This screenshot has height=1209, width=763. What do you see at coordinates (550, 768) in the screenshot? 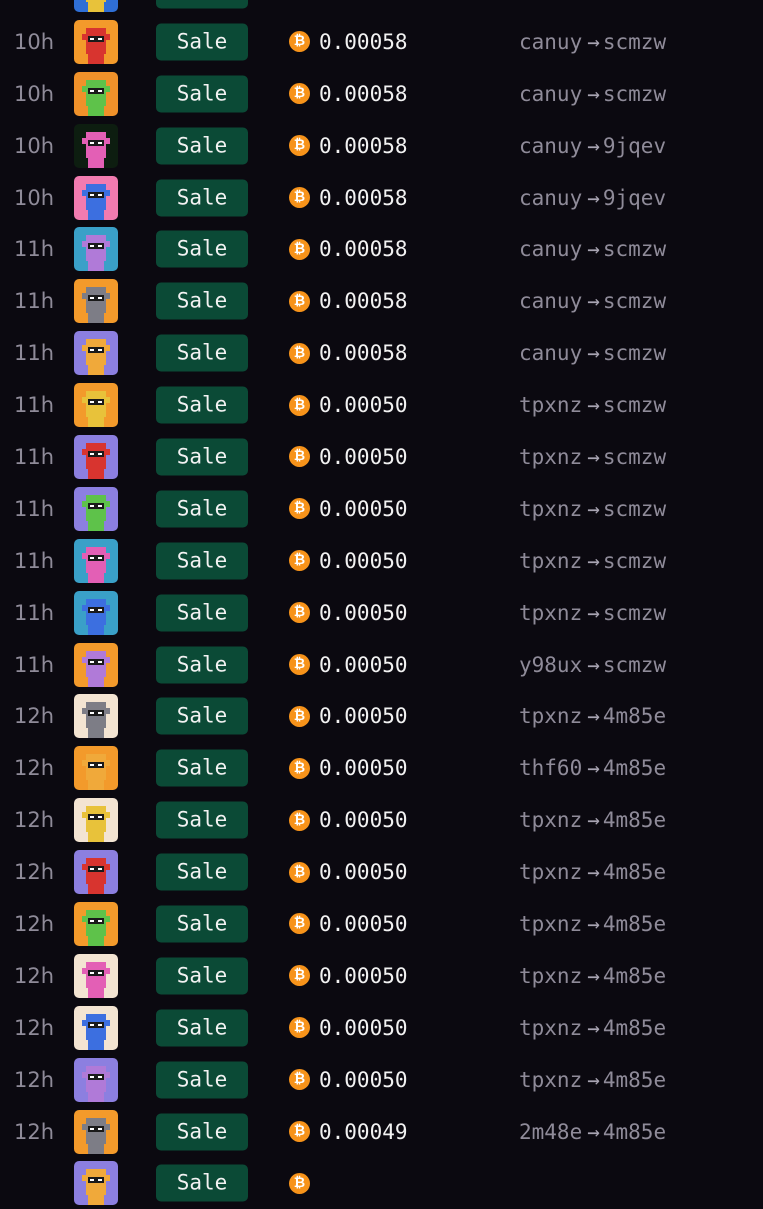
I see `seller-address: thf60` at bounding box center [550, 768].